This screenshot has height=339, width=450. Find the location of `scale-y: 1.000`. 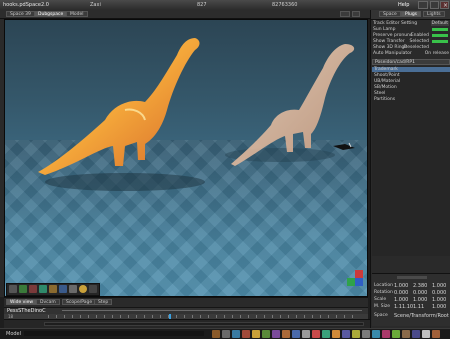

scale-y: 1.000 is located at coordinates (420, 300).